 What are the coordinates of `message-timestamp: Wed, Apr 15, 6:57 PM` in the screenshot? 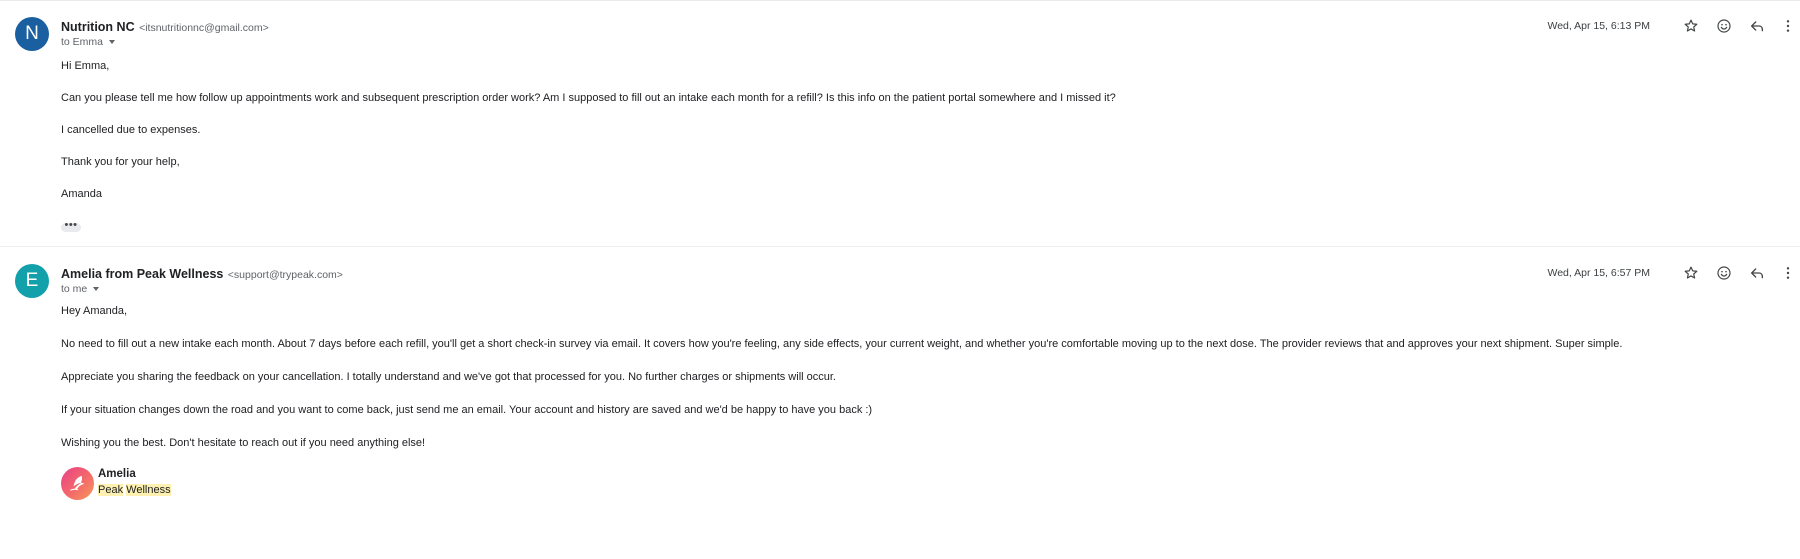 It's located at (1598, 273).